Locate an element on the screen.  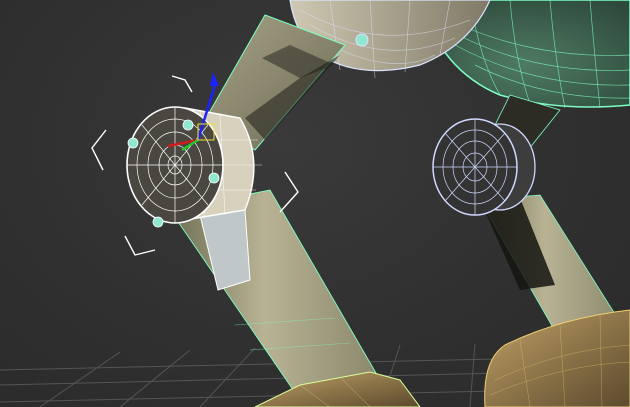
bolt-top-wheel is located at coordinates (362, 40).